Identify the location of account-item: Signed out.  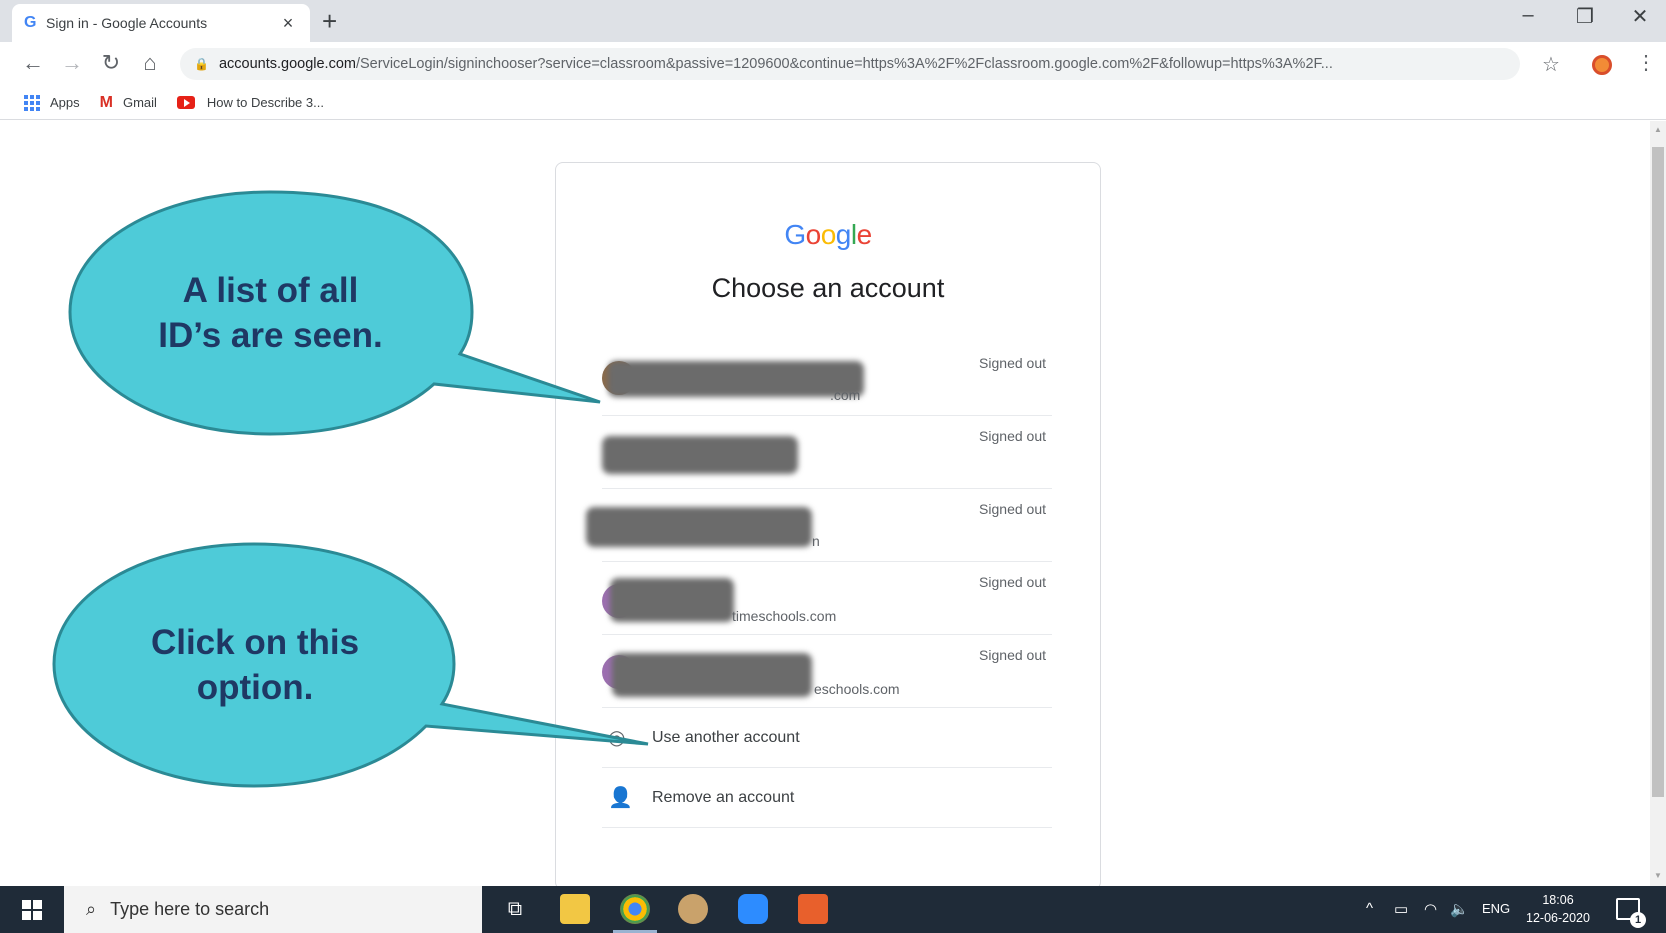
(827, 452).